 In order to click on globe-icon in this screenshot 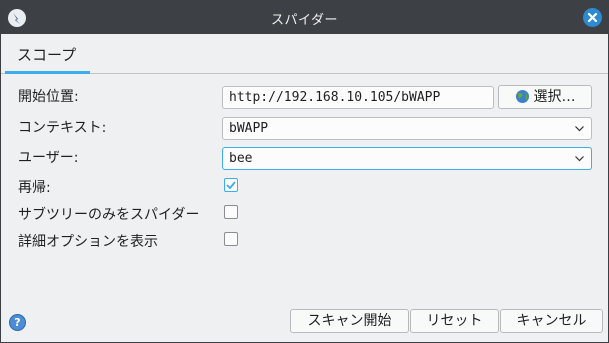, I will do `click(522, 96)`.